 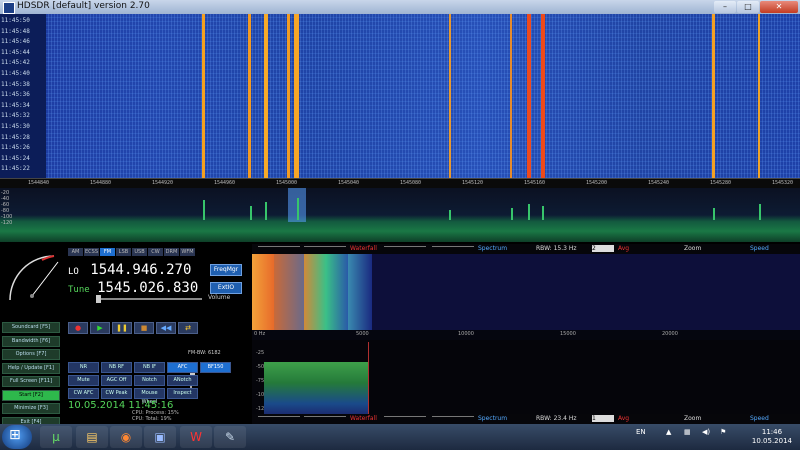 What do you see at coordinates (39, 183) in the screenshot?
I see `frequency-tick-label: 1544840` at bounding box center [39, 183].